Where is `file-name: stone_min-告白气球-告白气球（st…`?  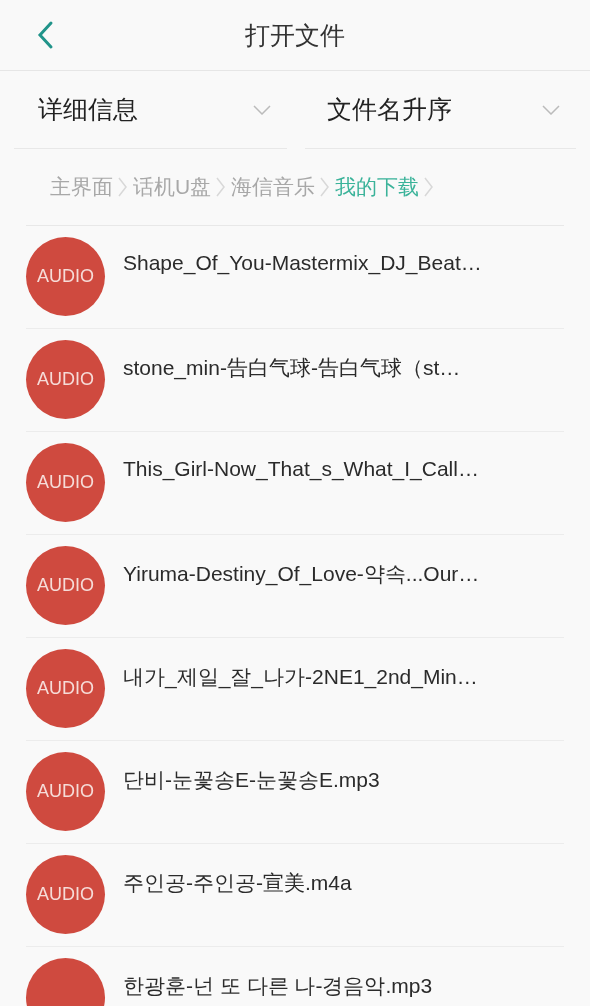 file-name: stone_min-告白气球-告白气球（st… is located at coordinates (292, 368).